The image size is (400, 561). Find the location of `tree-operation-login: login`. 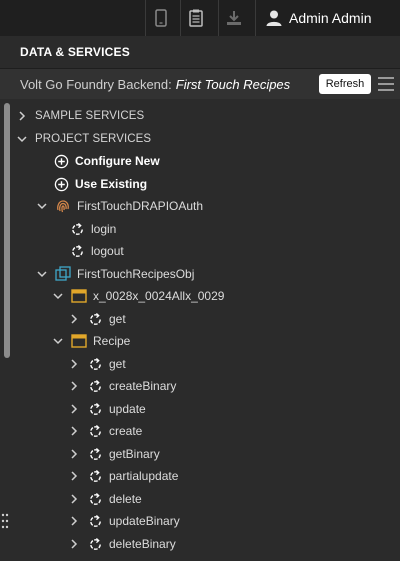

tree-operation-login: login is located at coordinates (92, 229).